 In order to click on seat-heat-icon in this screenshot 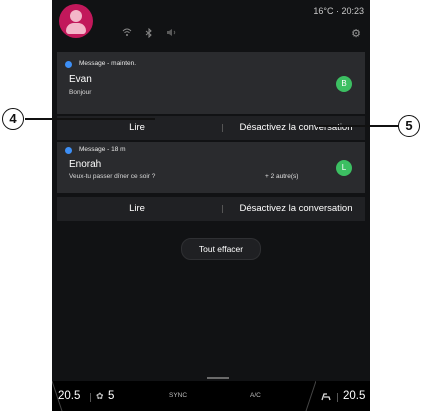, I will do `click(326, 396)`.